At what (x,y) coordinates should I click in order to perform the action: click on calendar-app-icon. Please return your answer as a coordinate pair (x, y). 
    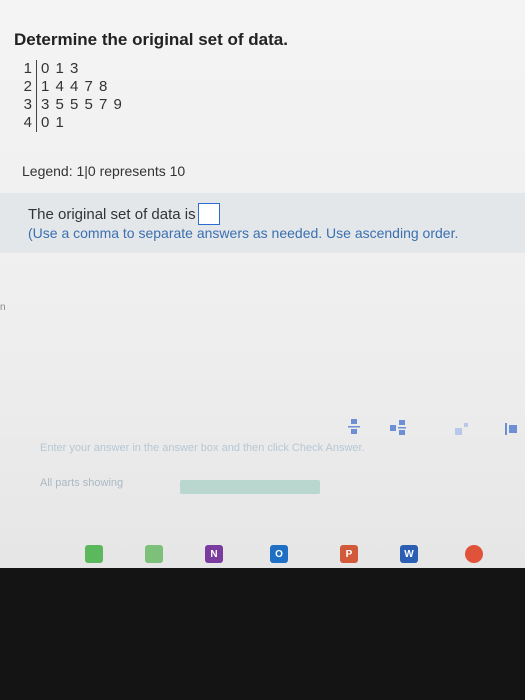
    Looking at the image, I should click on (94, 554).